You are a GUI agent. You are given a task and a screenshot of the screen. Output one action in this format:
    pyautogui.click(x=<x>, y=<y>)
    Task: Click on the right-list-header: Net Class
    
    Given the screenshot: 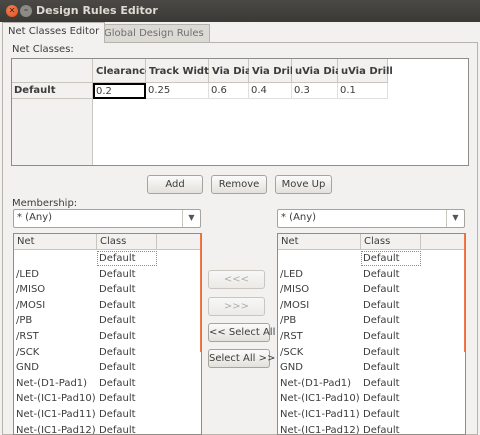 What is the action you would take?
    pyautogui.click(x=371, y=242)
    